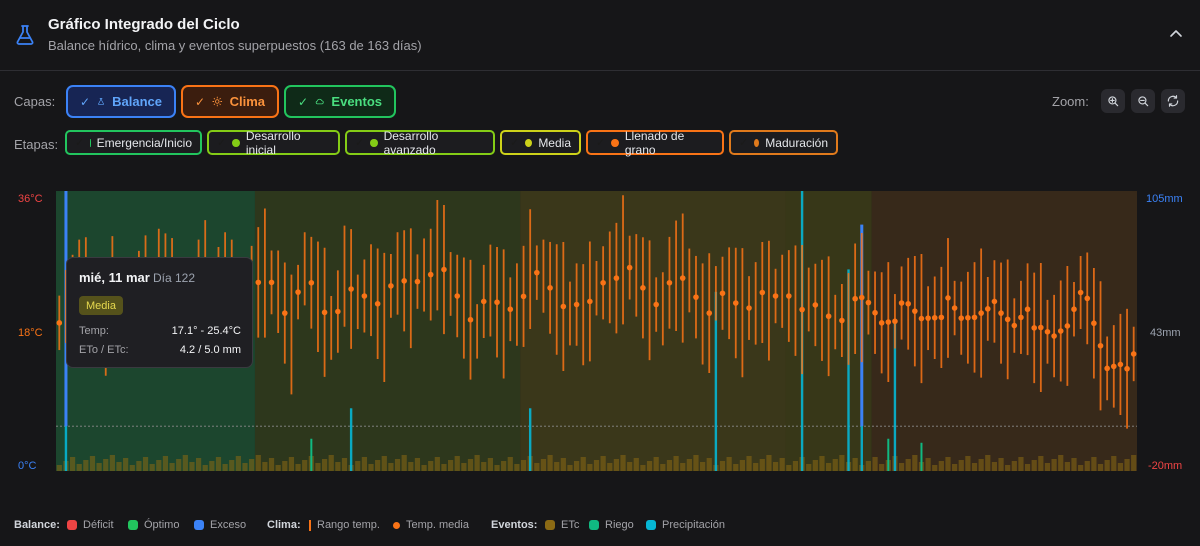 The width and height of the screenshot is (1200, 546). I want to click on tooltip-temp-value: 17.1° - 25.4°C, so click(206, 331).